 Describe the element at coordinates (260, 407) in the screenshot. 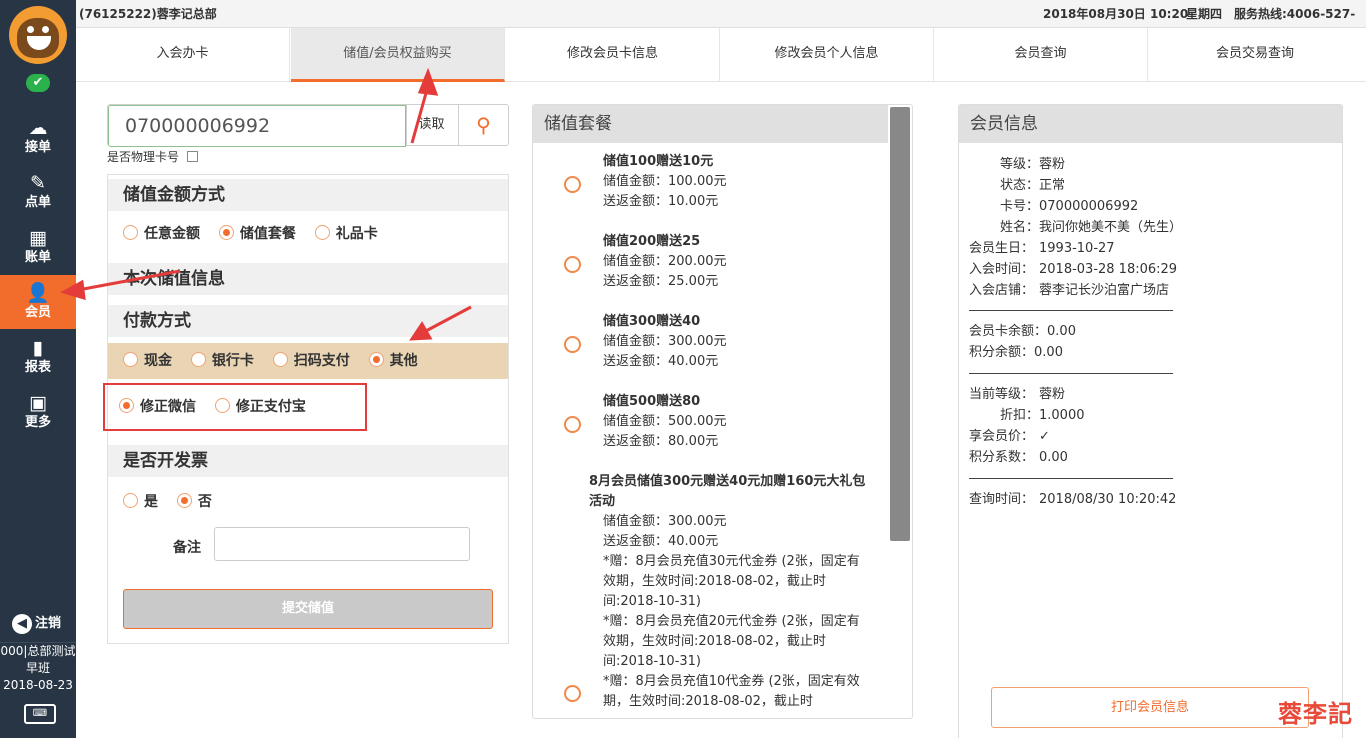

I see `pay-option-alipay: 修正支付宝` at that location.